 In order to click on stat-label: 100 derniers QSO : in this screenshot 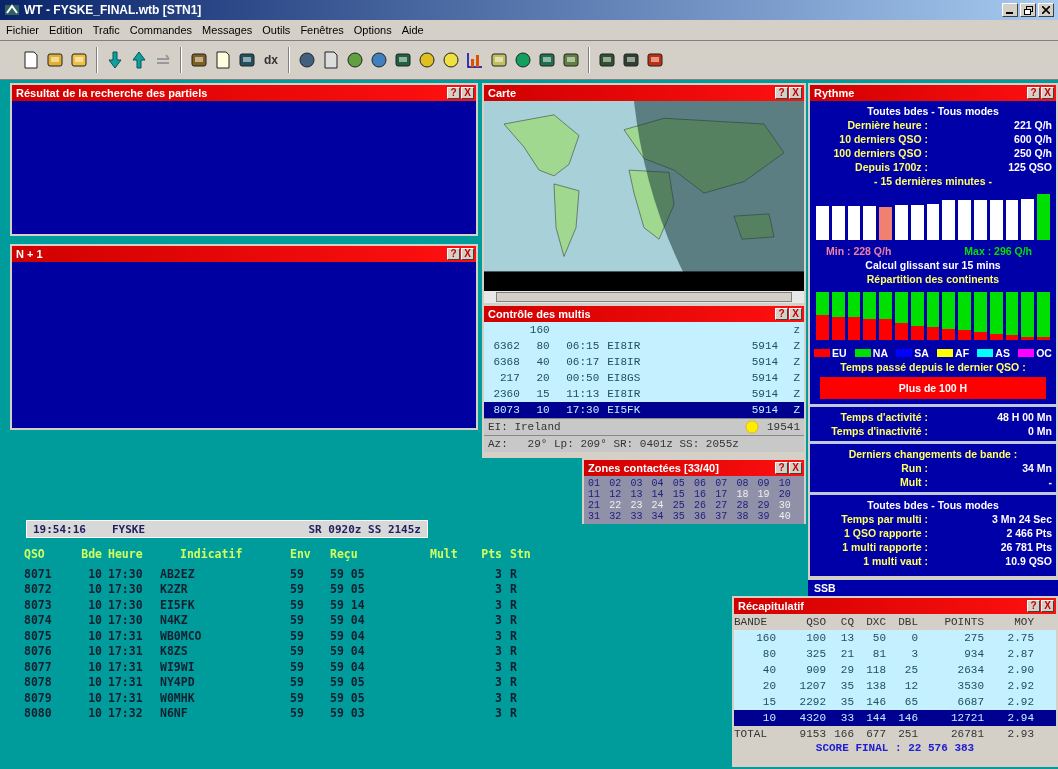, I will do `click(880, 153)`.